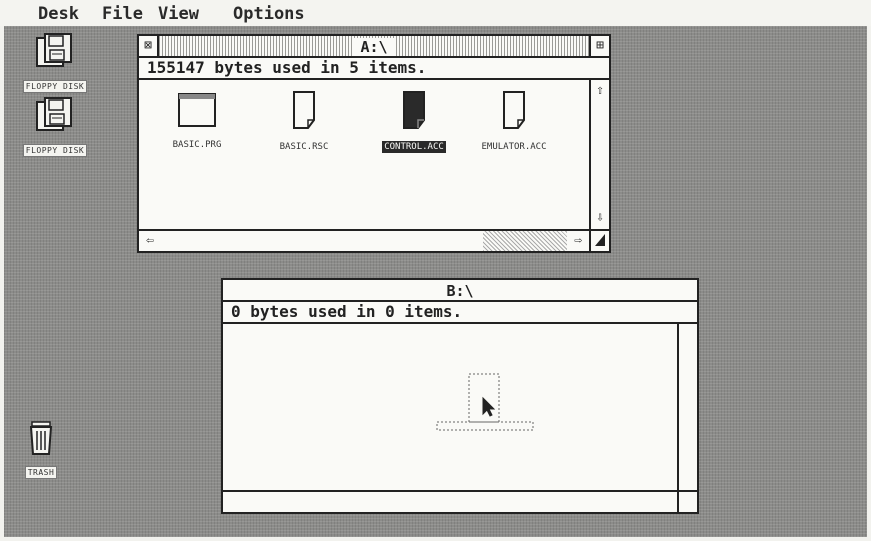 Image resolution: width=871 pixels, height=541 pixels. I want to click on close-box: ⊠, so click(149, 46).